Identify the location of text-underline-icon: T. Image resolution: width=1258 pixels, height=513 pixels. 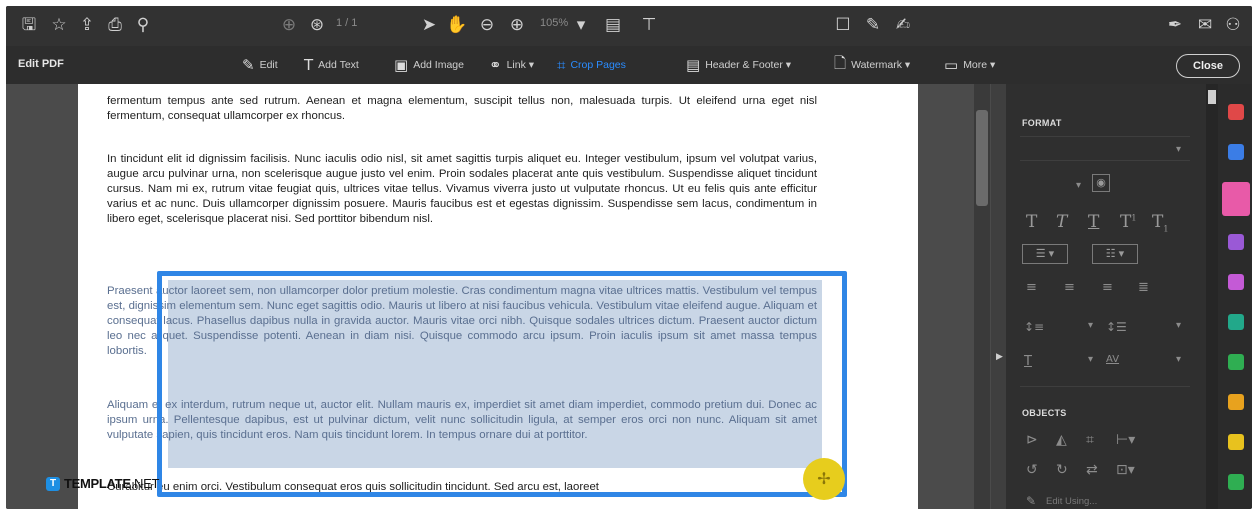
(1093, 222).